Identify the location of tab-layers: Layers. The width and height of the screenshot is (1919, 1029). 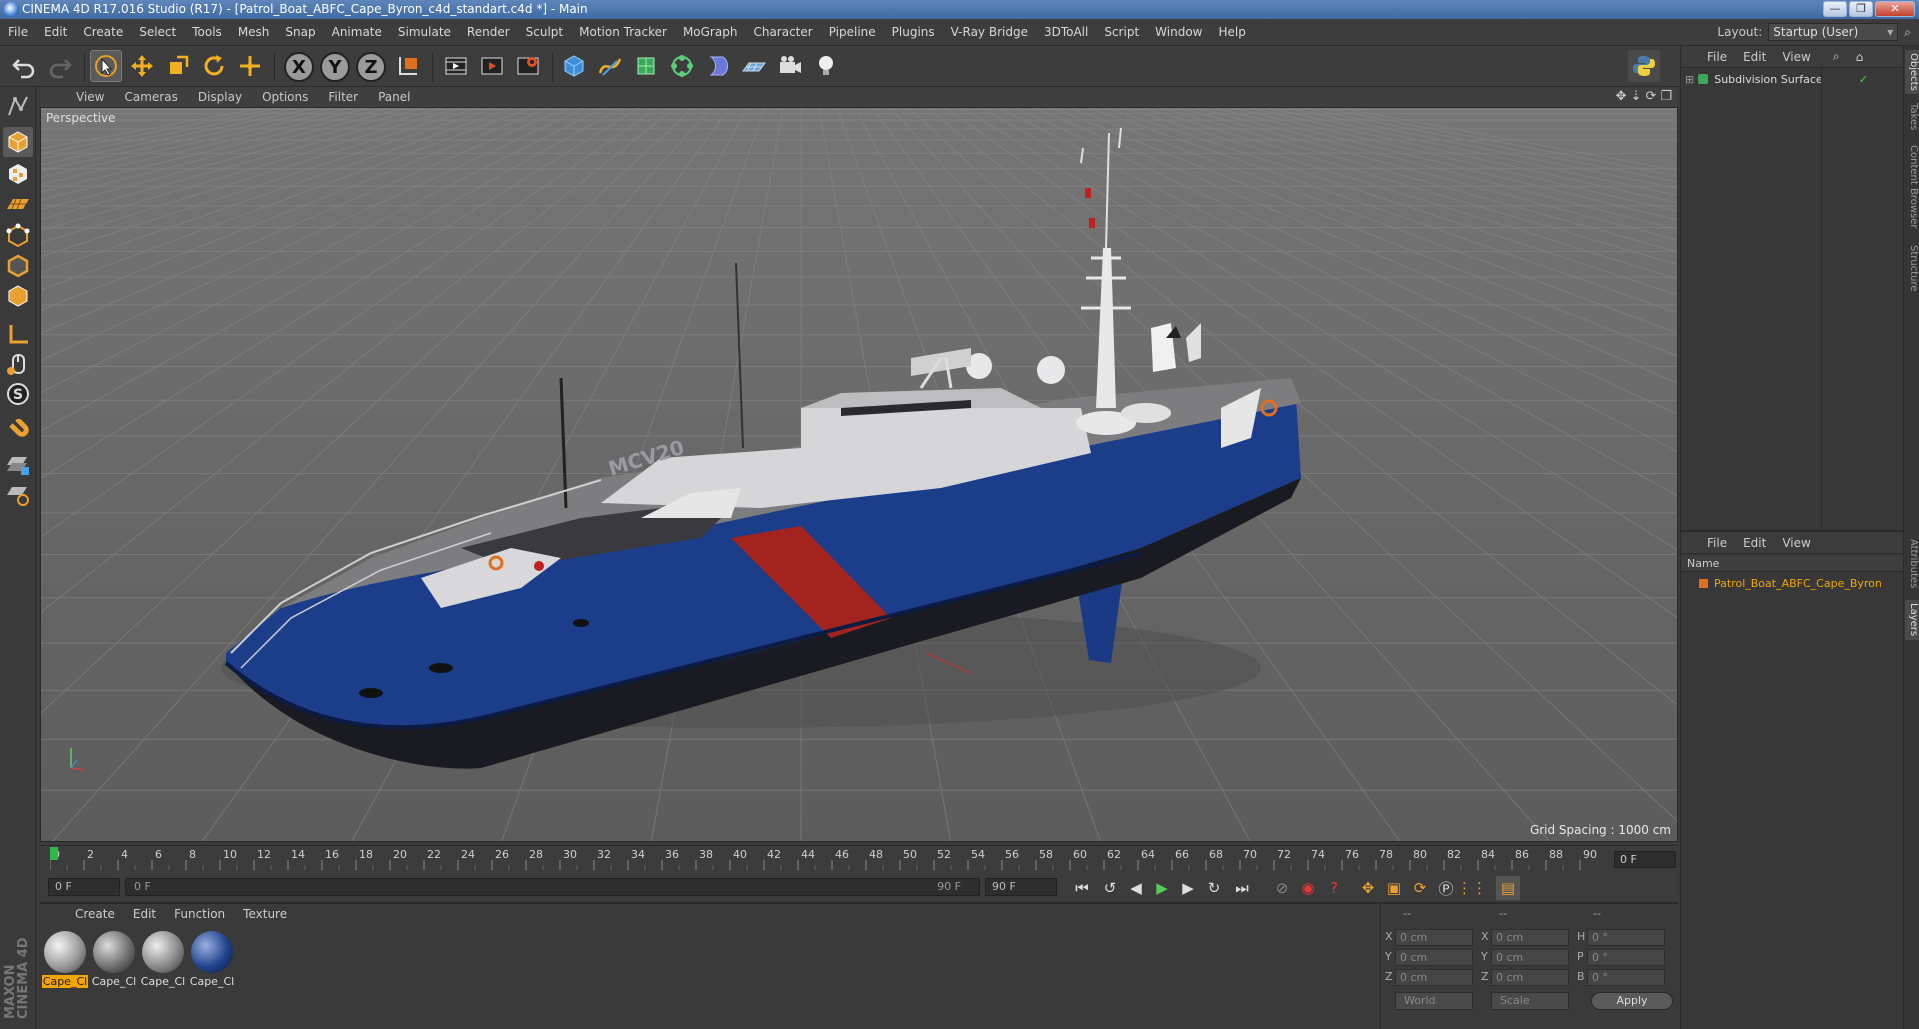
(1912, 620).